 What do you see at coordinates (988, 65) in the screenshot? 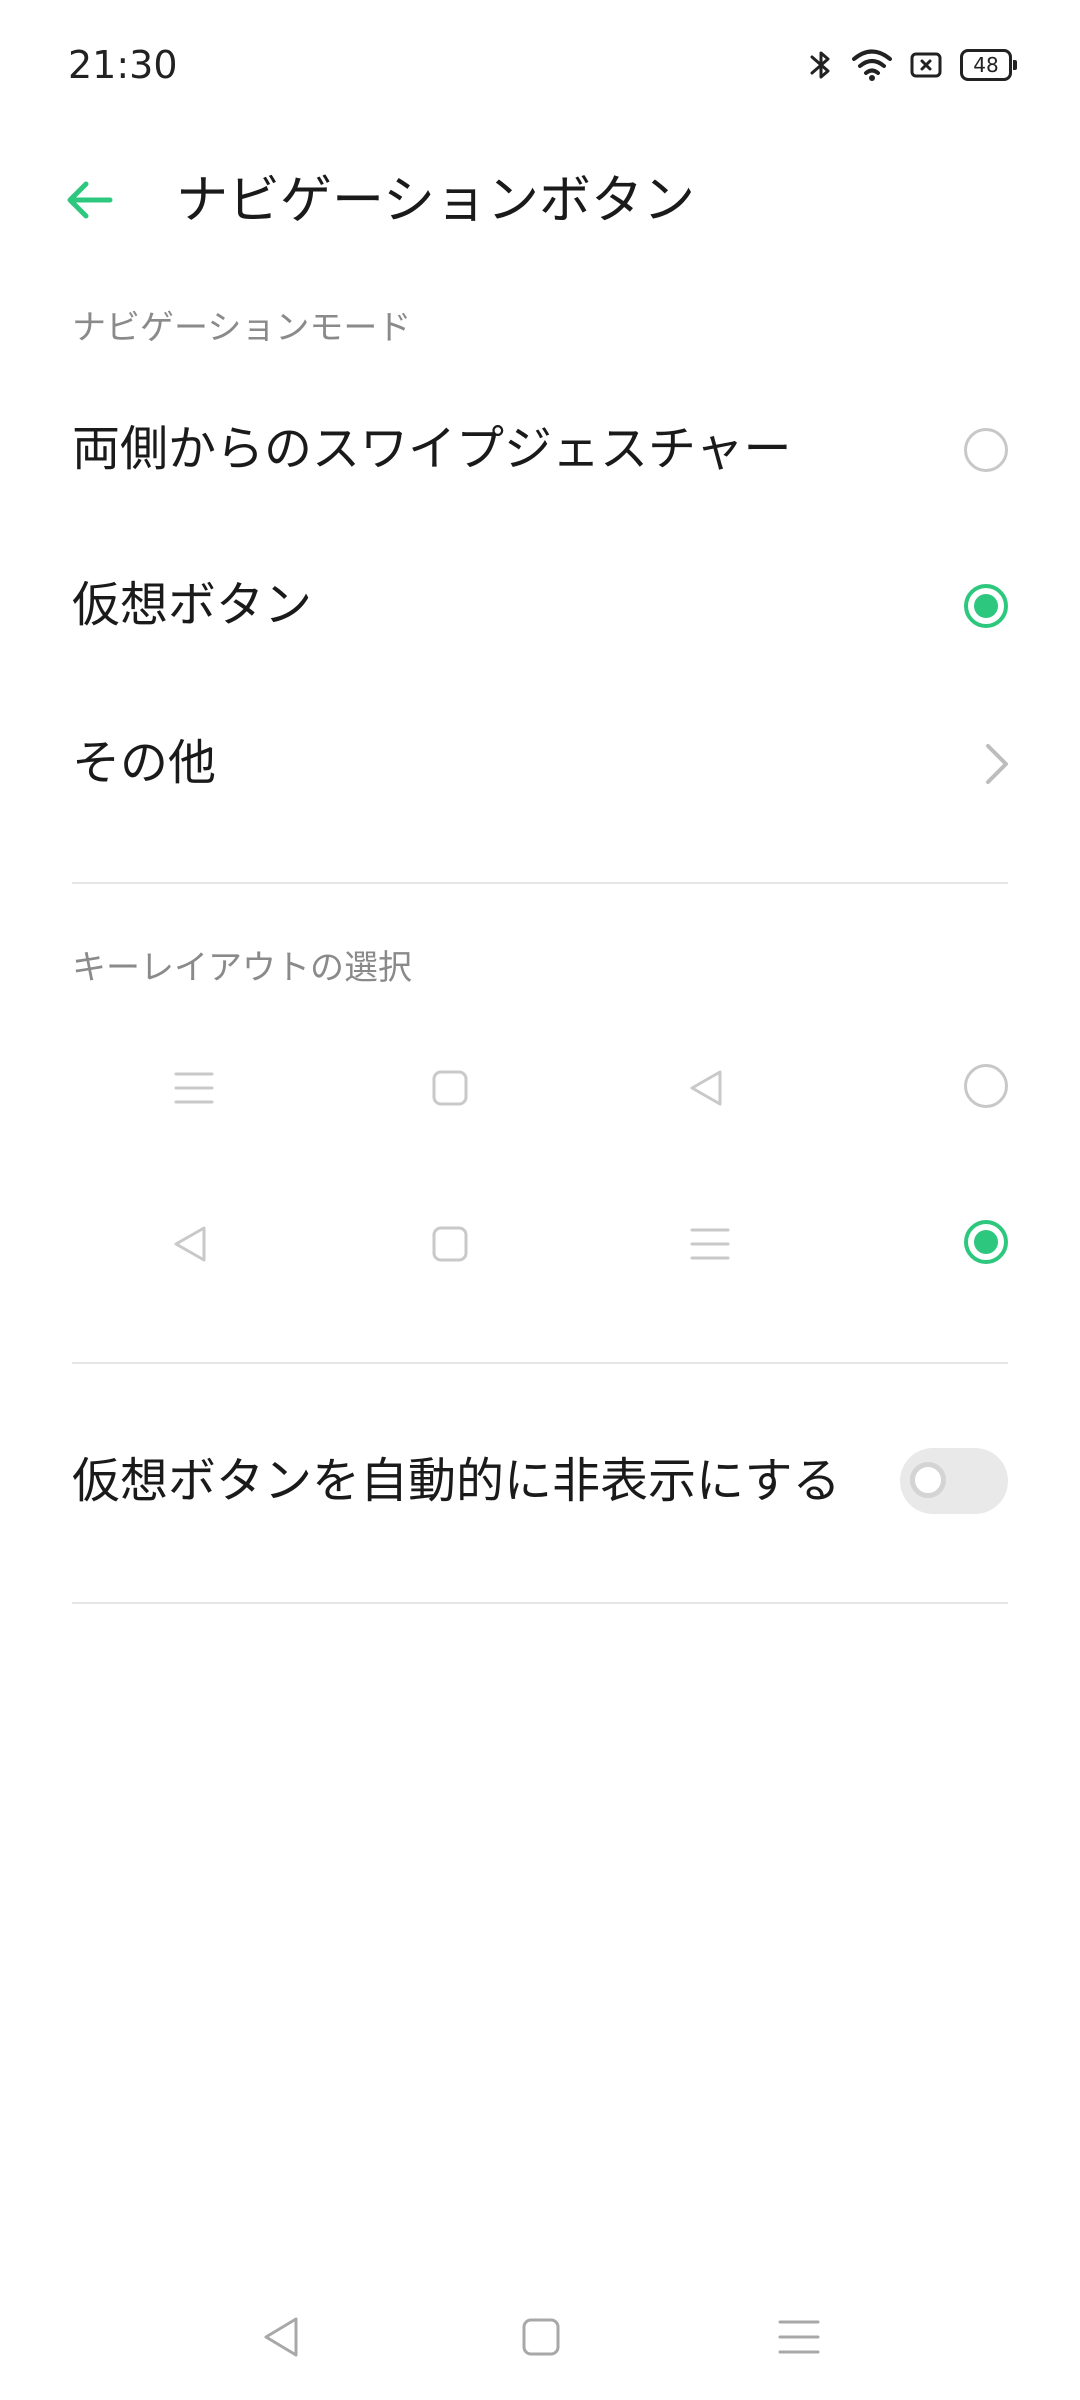
I see `battery-icon: 48` at bounding box center [988, 65].